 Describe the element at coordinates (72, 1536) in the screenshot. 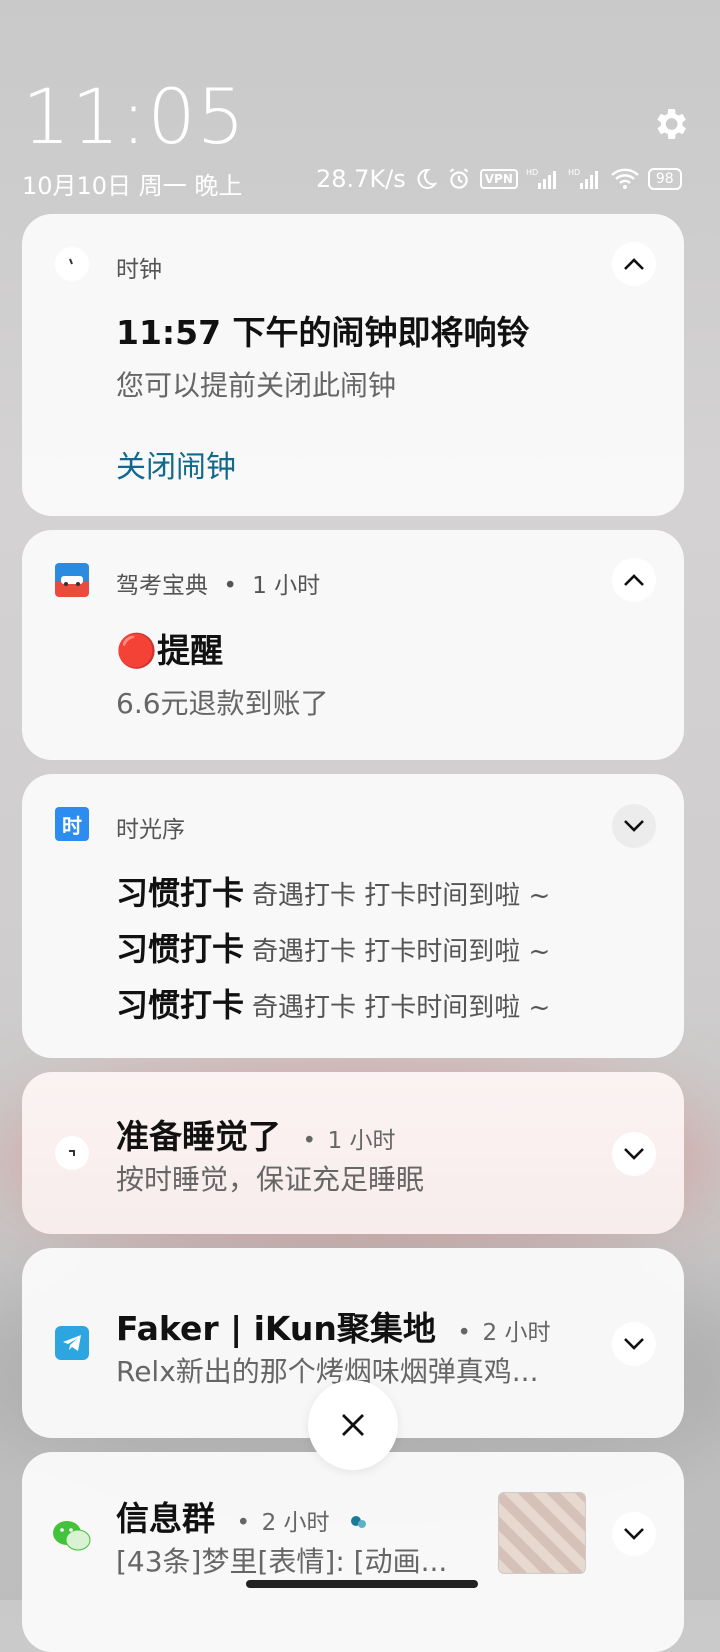

I see `wechat-icon` at that location.